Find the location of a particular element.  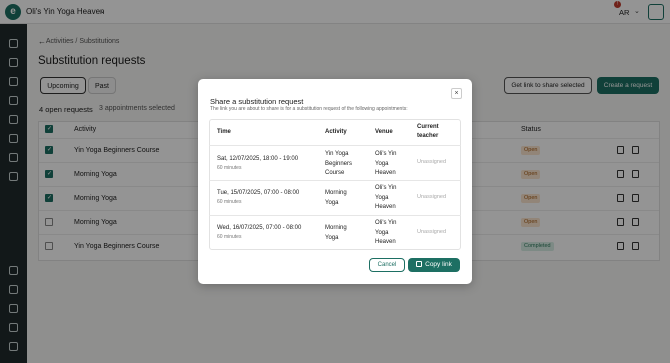

row-time: Sat, 12/07/2025, 18:00 - 19:00 is located at coordinates (258, 159).